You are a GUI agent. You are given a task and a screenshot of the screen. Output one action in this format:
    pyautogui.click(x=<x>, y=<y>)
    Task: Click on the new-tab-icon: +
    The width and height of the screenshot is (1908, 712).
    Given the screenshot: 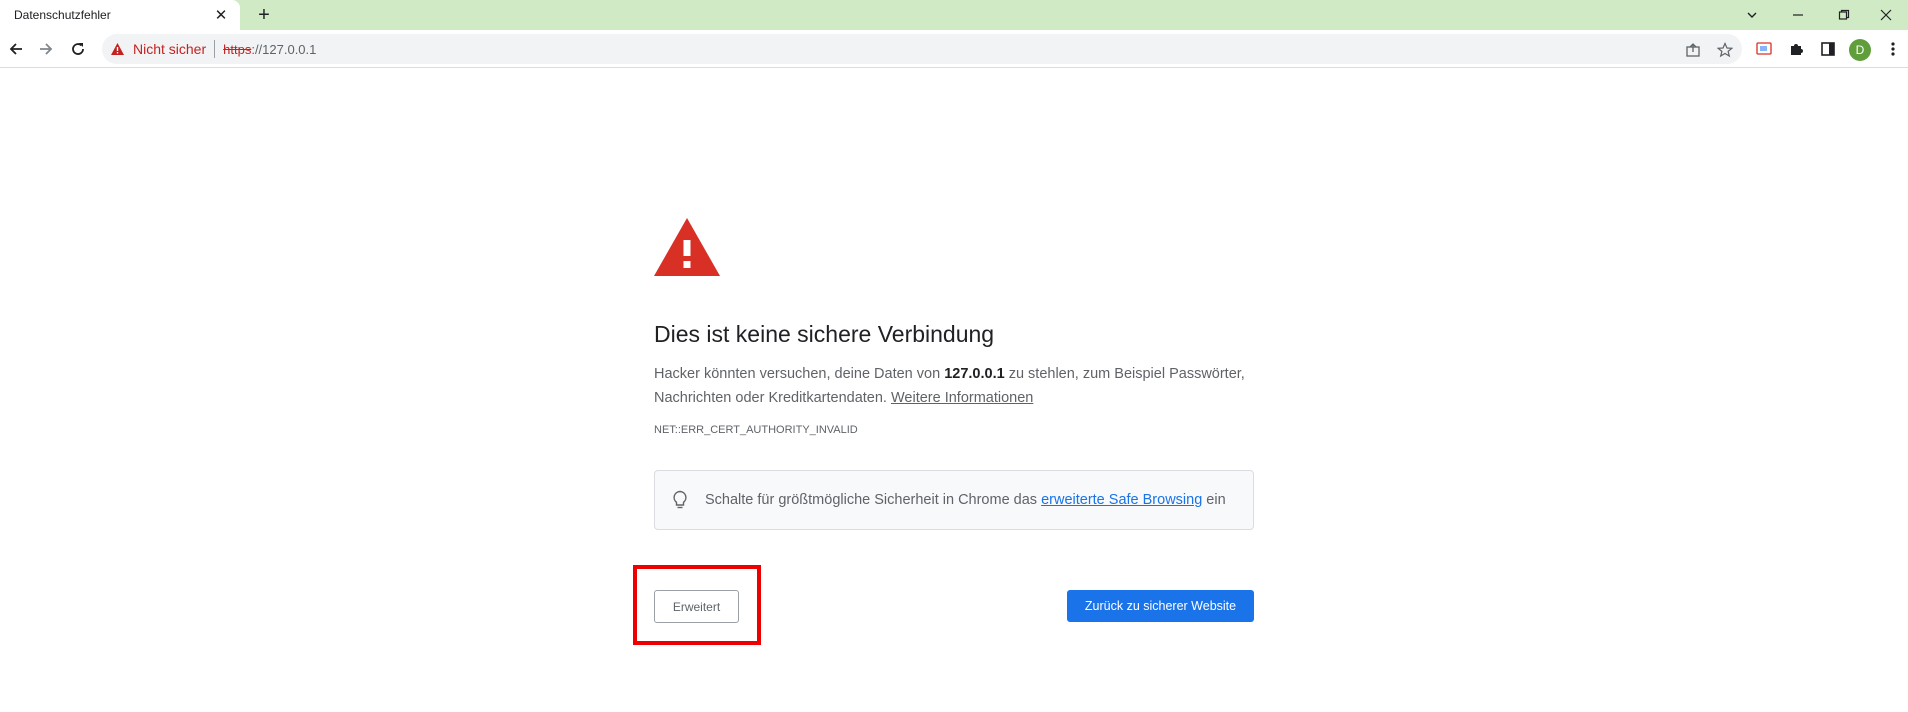 What is the action you would take?
    pyautogui.click(x=264, y=15)
    